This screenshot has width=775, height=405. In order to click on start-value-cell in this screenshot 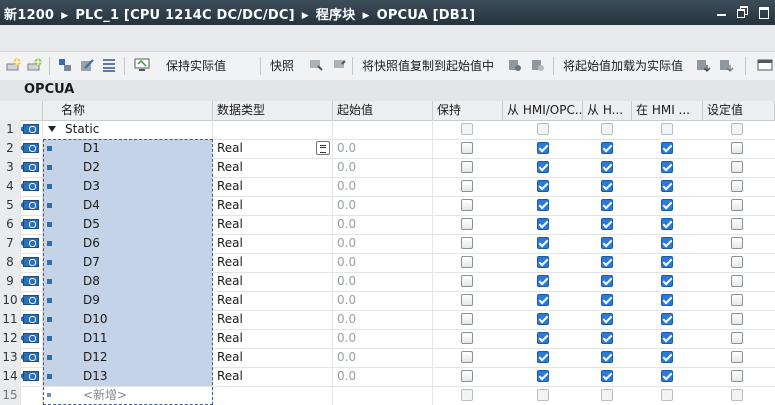, I will do `click(383, 395)`.